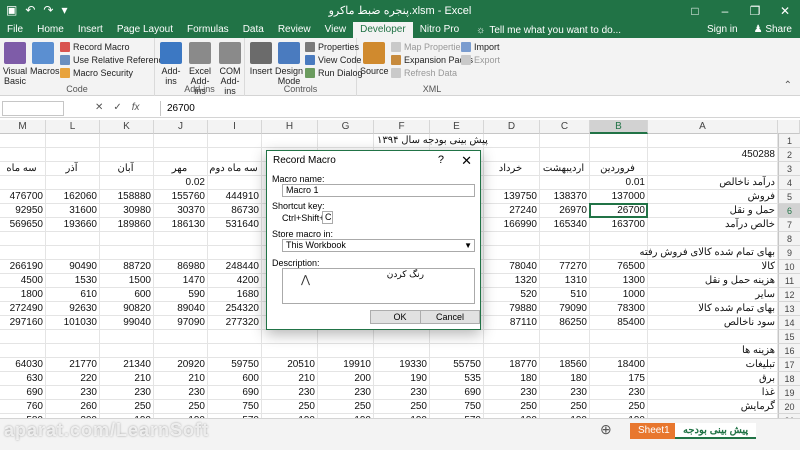 The image size is (800, 450). What do you see at coordinates (755, 11) in the screenshot?
I see `maximize-icon: ❐` at bounding box center [755, 11].